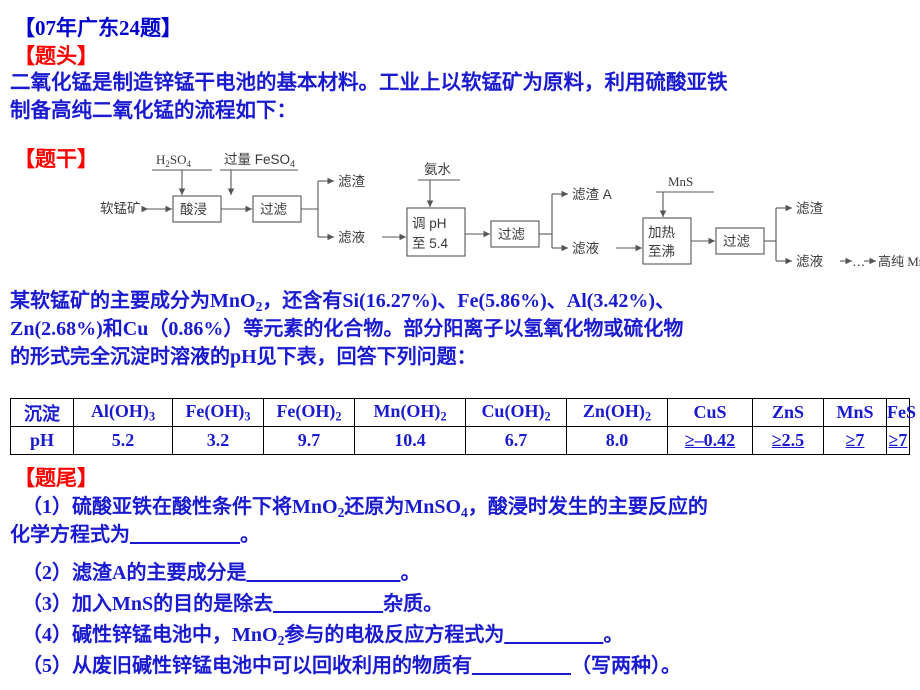 The height and width of the screenshot is (690, 920). Describe the element at coordinates (587, 507) in the screenshot. I see `question-1-text-c: ，酸浸时发生的主要反应的` at that location.